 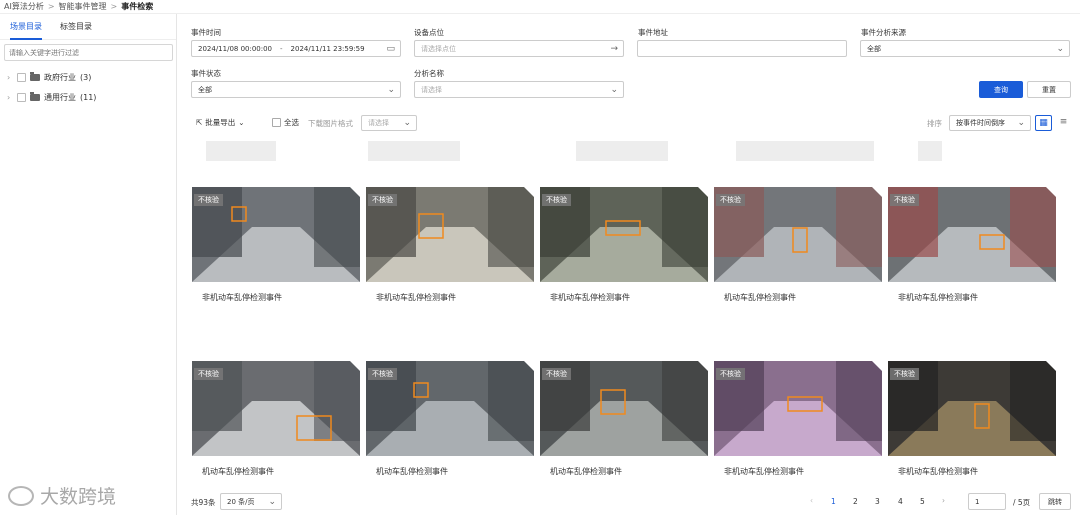 I want to click on status-select: 全部 ⌄, so click(x=296, y=89).